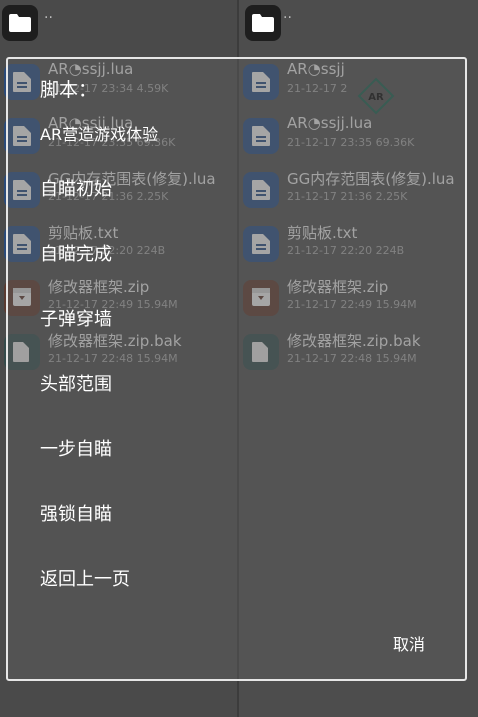  I want to click on menu-item-one-step-aimbot: 一步自瞄, so click(76, 448).